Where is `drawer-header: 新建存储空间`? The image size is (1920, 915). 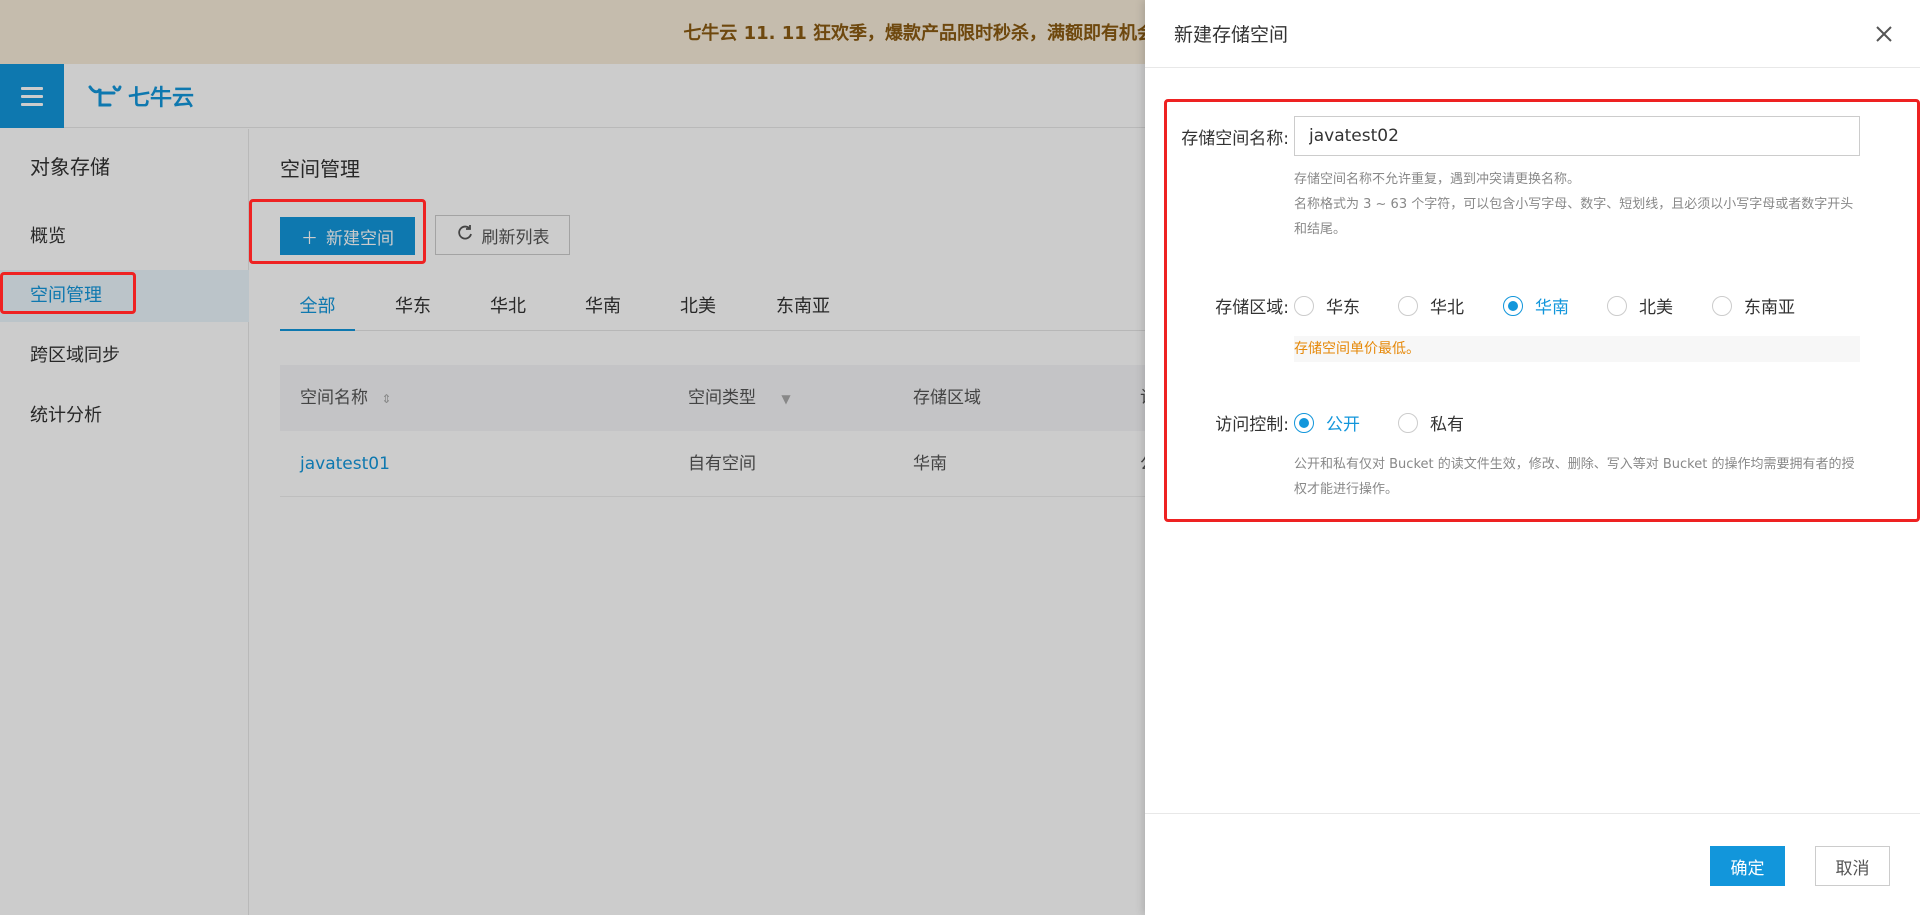
drawer-header: 新建存储空间 is located at coordinates (1532, 34).